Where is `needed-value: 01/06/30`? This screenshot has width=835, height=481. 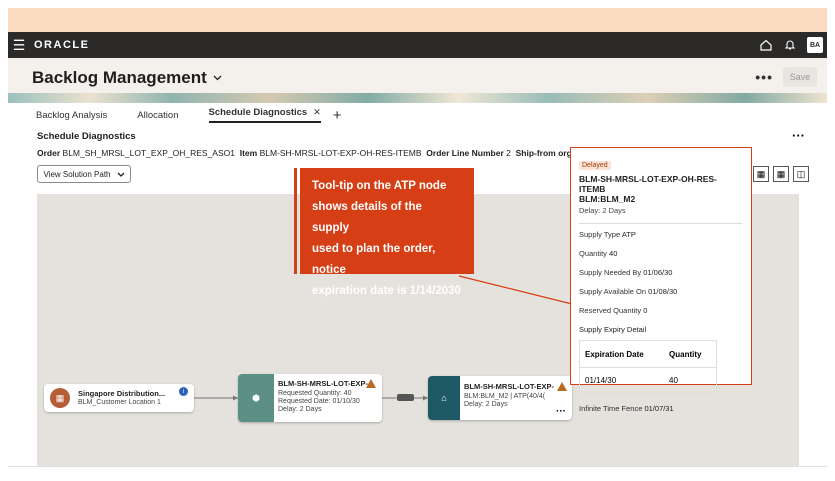
needed-value: 01/06/30 is located at coordinates (658, 272).